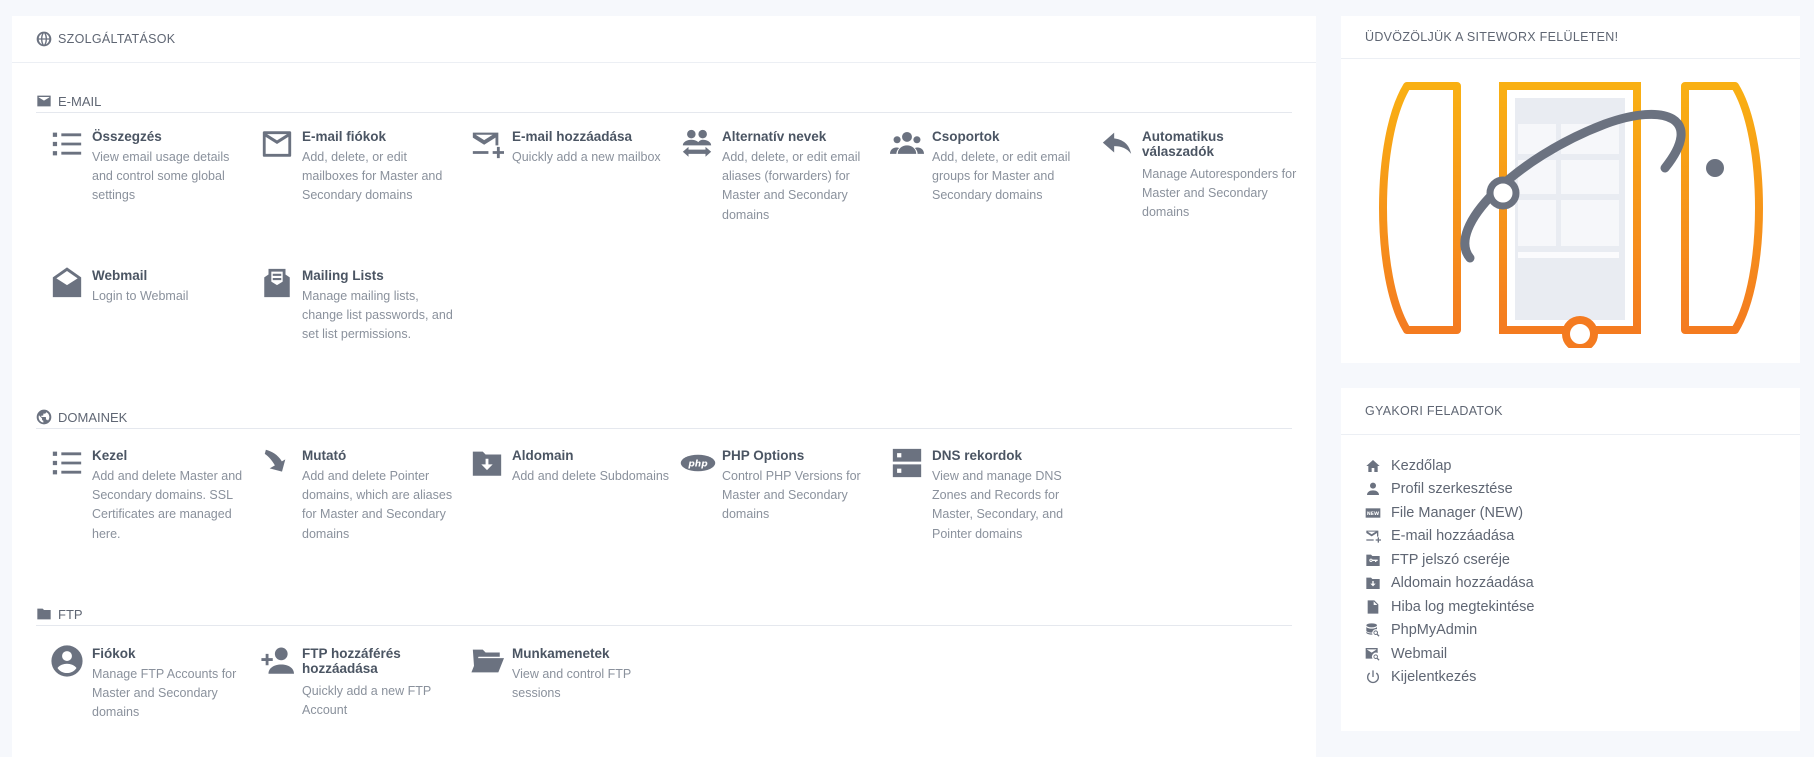 The height and width of the screenshot is (757, 1814). I want to click on task-logout: Kijelentkezés, so click(1449, 678).